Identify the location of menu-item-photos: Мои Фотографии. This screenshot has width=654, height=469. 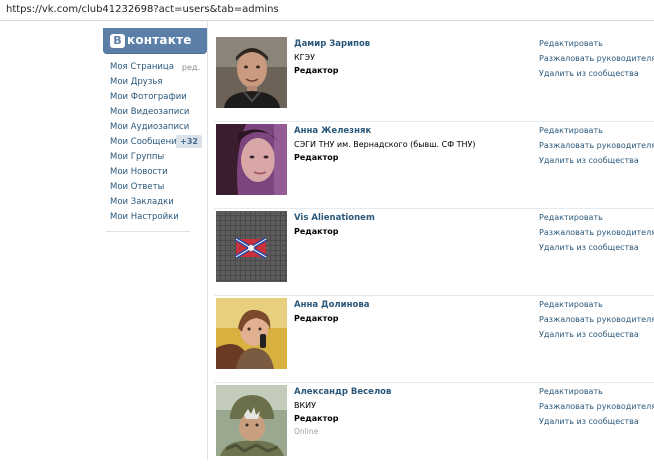
(155, 99).